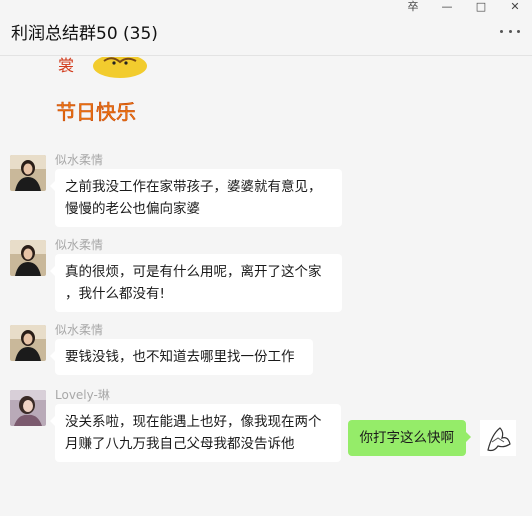 This screenshot has height=516, width=532. I want to click on maximize-button: □, so click(481, 8).